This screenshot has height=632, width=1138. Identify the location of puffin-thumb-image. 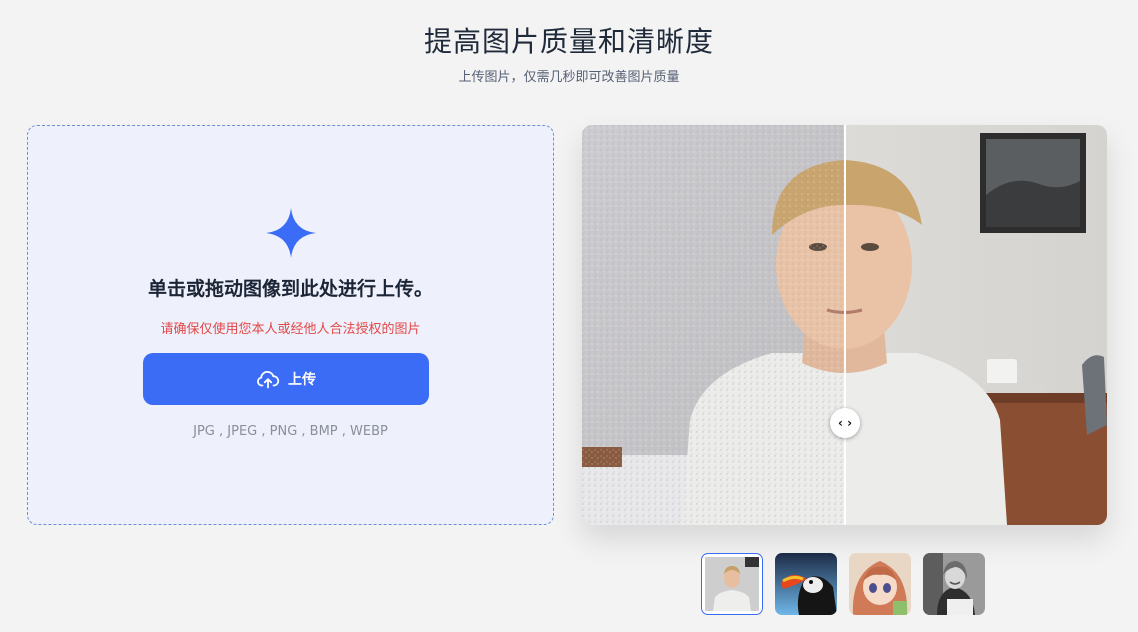
(806, 584).